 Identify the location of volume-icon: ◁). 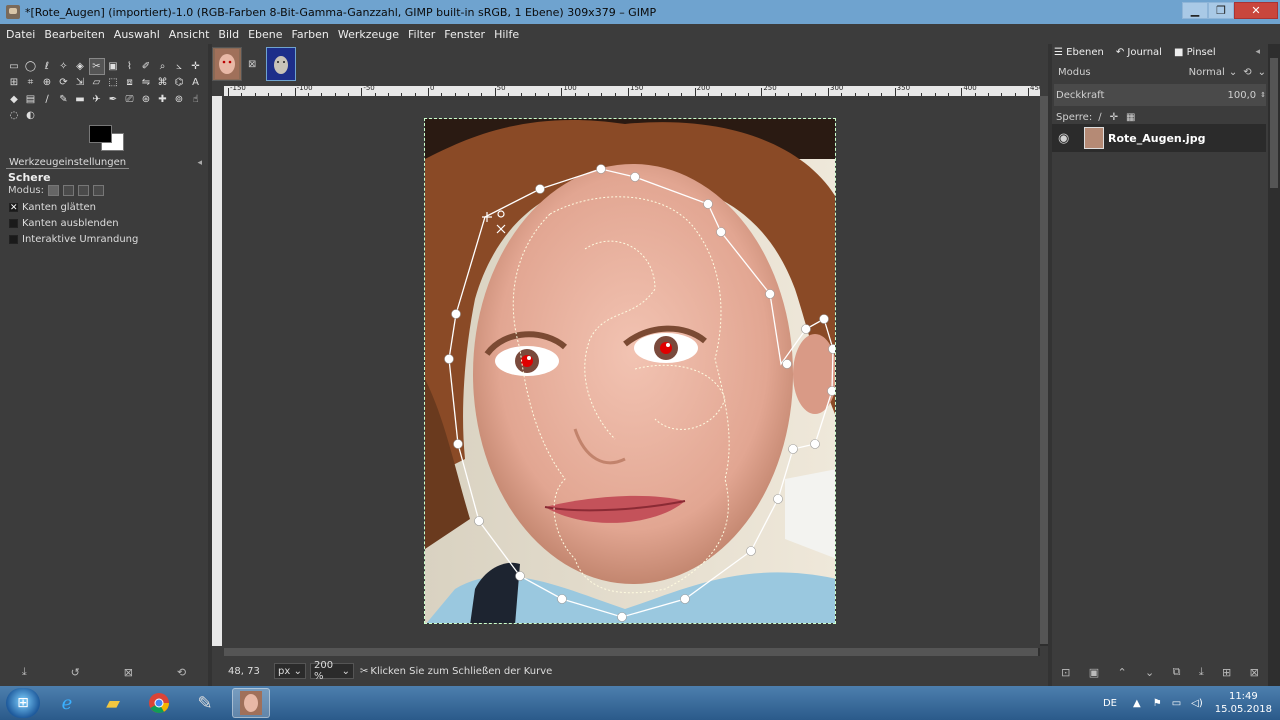
(1197, 703).